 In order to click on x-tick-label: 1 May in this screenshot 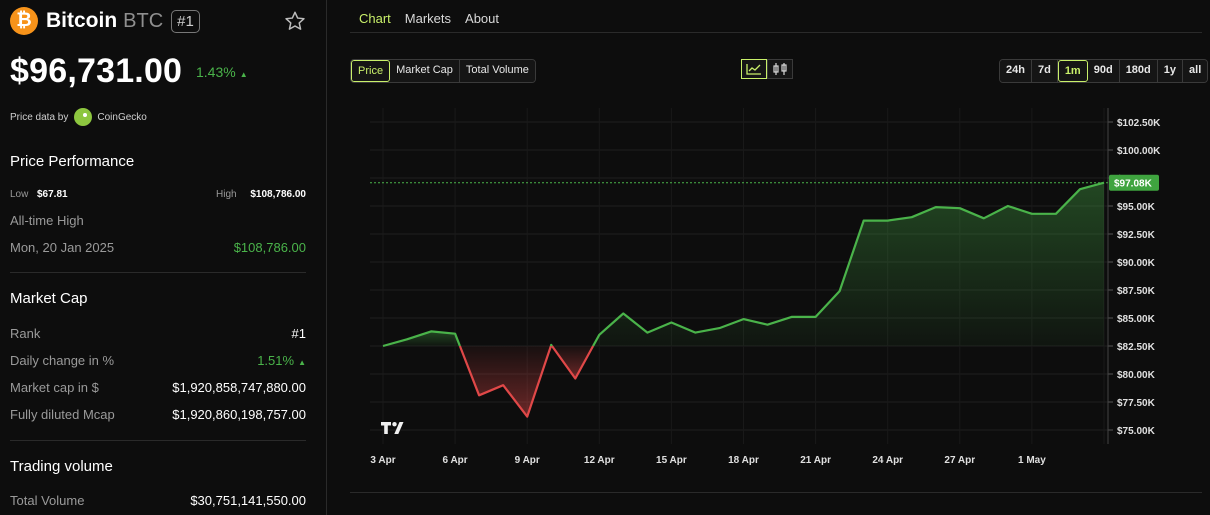, I will do `click(1032, 460)`.